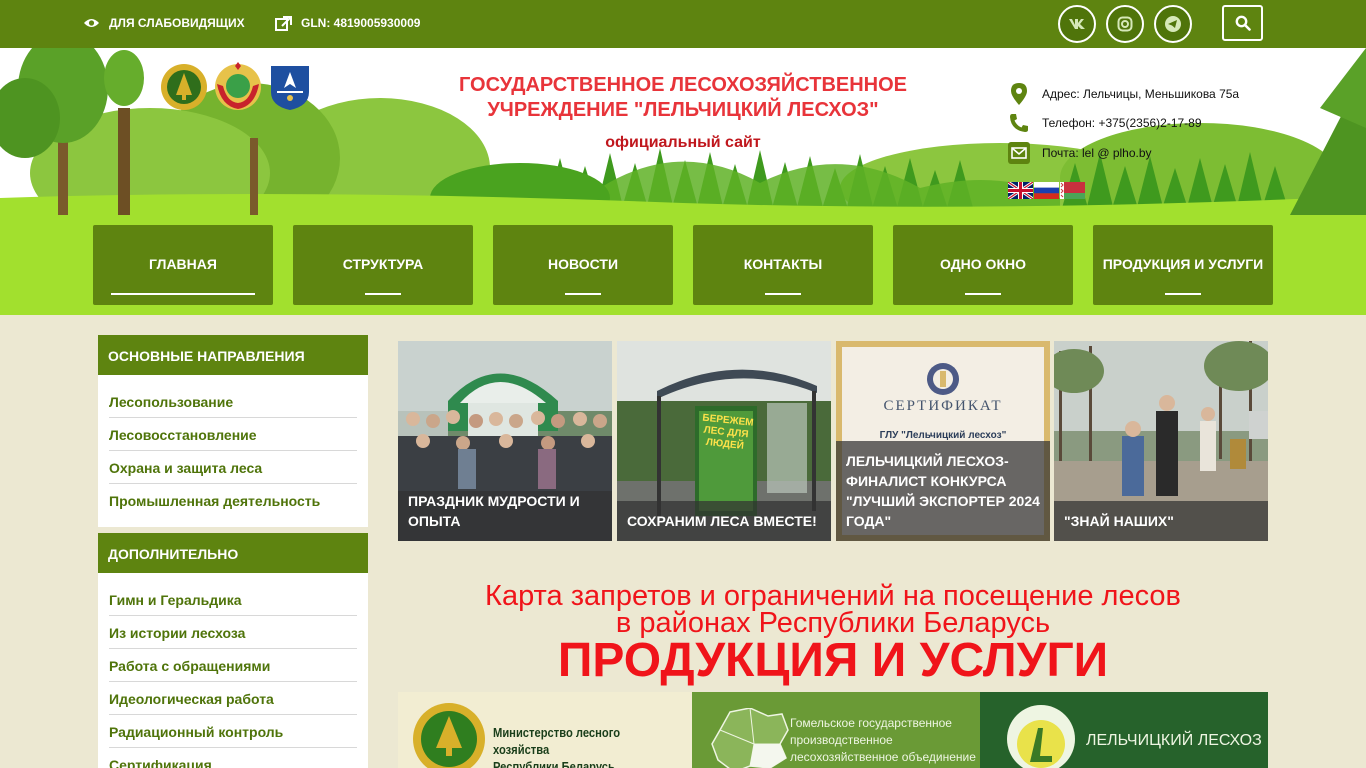 The width and height of the screenshot is (1366, 768). What do you see at coordinates (841, 740) in the screenshot?
I see `gomel-line2: производственное` at bounding box center [841, 740].